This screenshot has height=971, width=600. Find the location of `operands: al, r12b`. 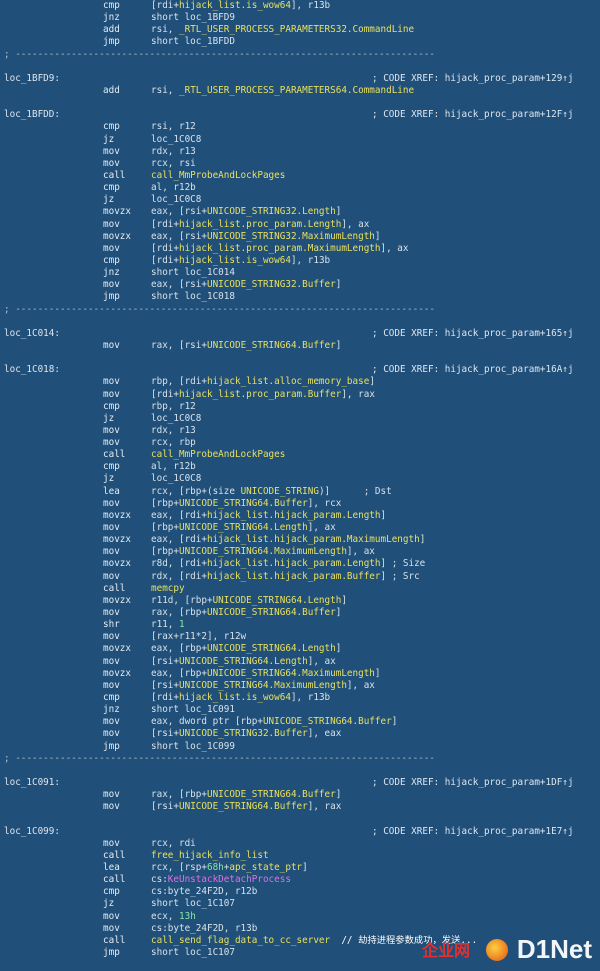

operands: al, r12b is located at coordinates (173, 188).